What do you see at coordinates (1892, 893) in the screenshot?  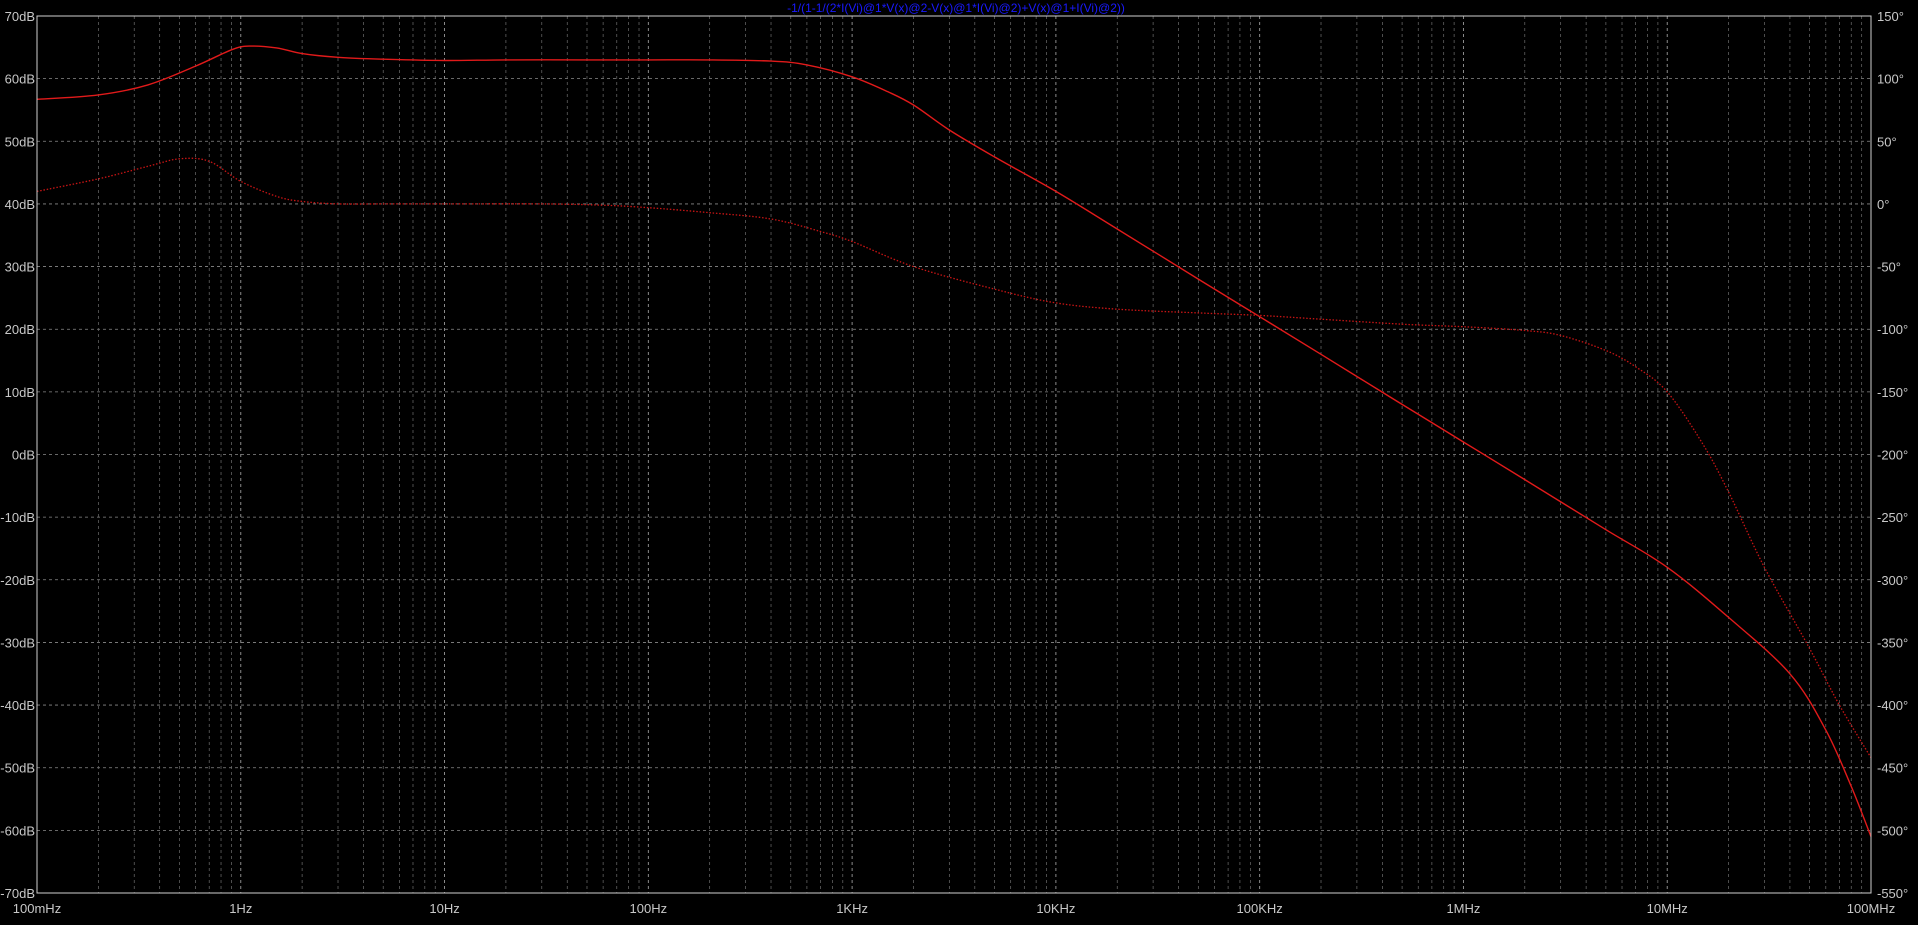 I see `y-right-tick-label: -550°` at bounding box center [1892, 893].